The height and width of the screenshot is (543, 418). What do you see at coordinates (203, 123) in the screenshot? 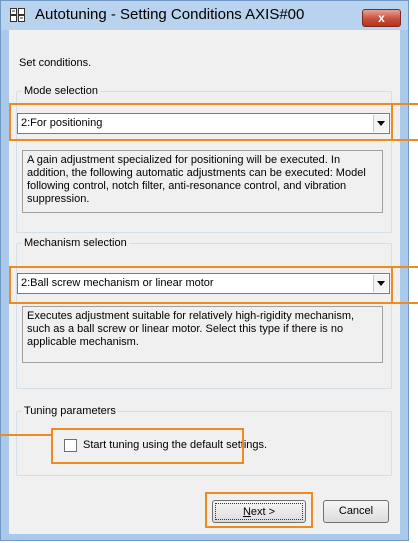
I see `mode-select: 2:For positioning` at bounding box center [203, 123].